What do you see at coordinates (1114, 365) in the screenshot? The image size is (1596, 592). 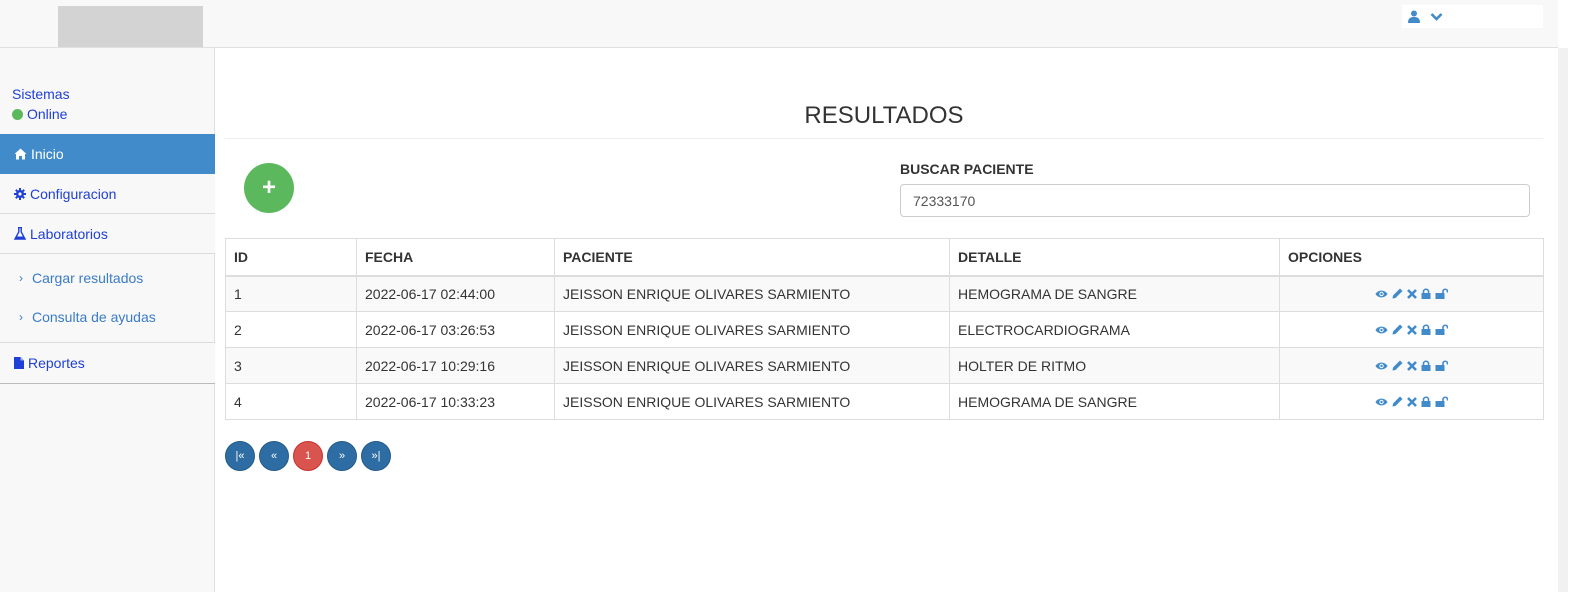 I see `cell-detalle: HOLTER DE RITMO` at bounding box center [1114, 365].